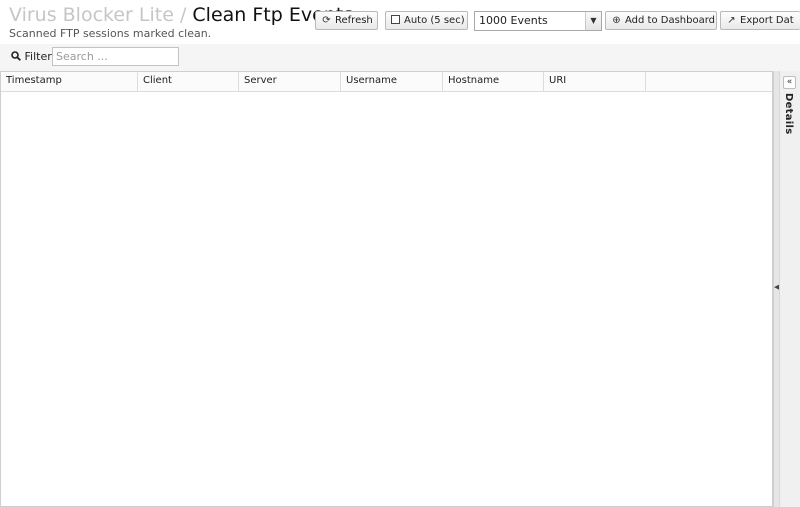 This screenshot has width=800, height=507. Describe the element at coordinates (670, 20) in the screenshot. I see `add-to-dashboard-label: Add to Dashboard` at that location.